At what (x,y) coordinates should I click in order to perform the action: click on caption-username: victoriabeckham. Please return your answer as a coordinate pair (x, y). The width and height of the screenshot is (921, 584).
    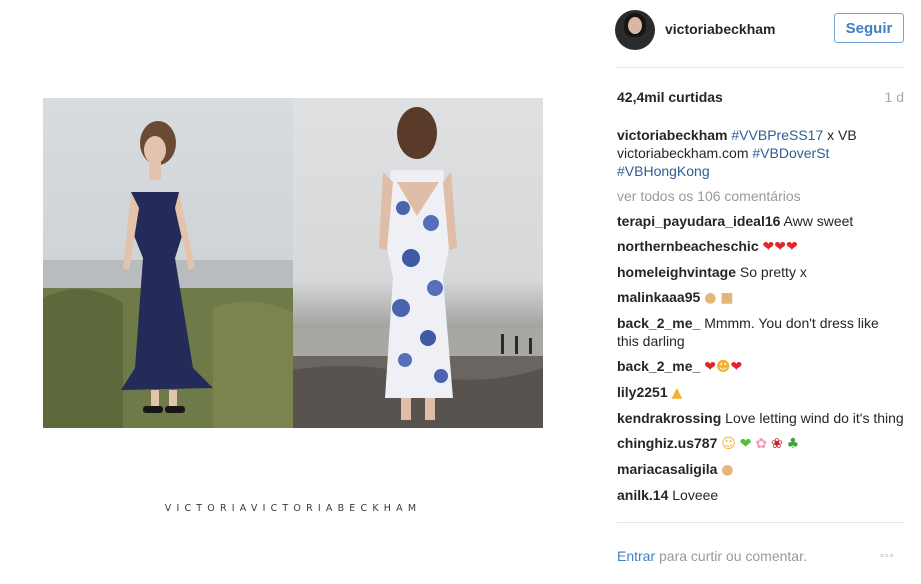
    Looking at the image, I should click on (672, 135).